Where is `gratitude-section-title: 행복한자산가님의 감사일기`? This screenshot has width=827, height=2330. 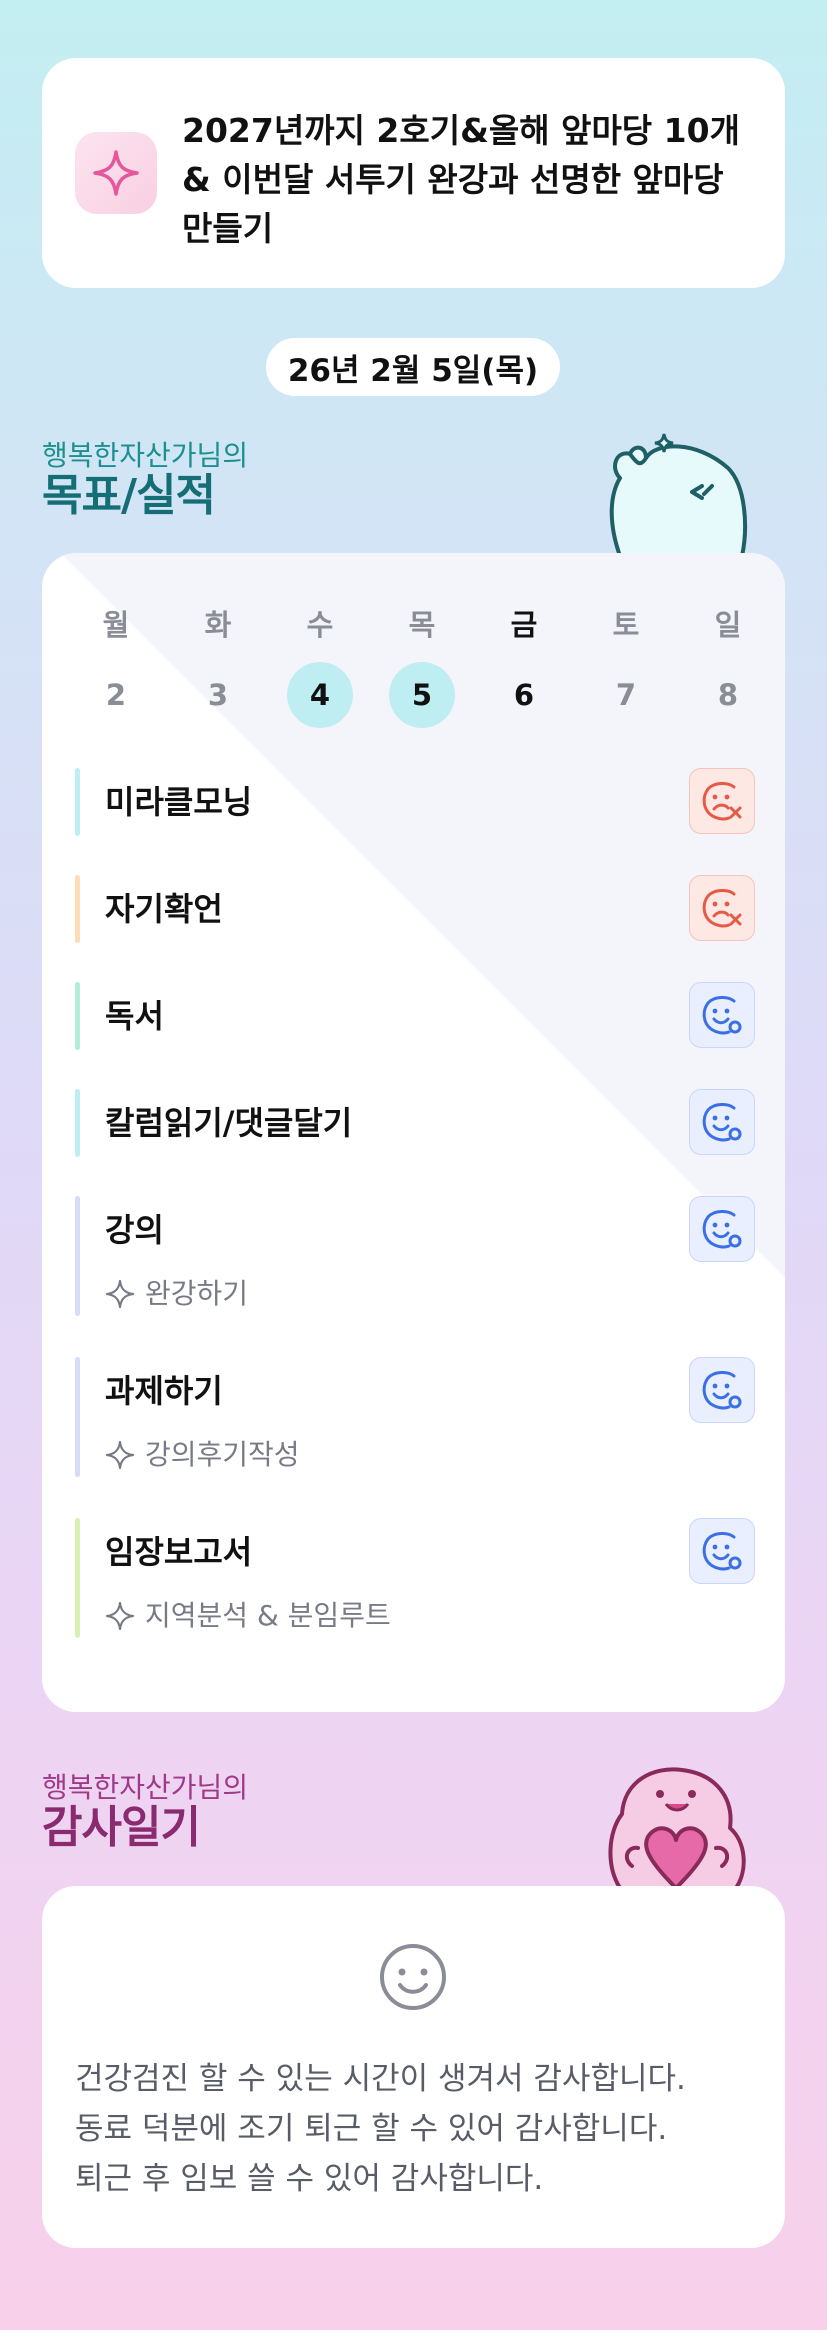
gratitude-section-title: 행복한자산가님의 감사일기 is located at coordinates (145, 1812).